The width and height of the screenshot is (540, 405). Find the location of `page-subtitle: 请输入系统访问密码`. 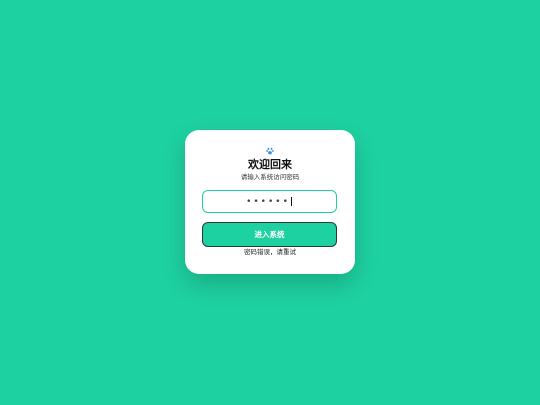

page-subtitle: 请输入系统访问密码 is located at coordinates (270, 177).